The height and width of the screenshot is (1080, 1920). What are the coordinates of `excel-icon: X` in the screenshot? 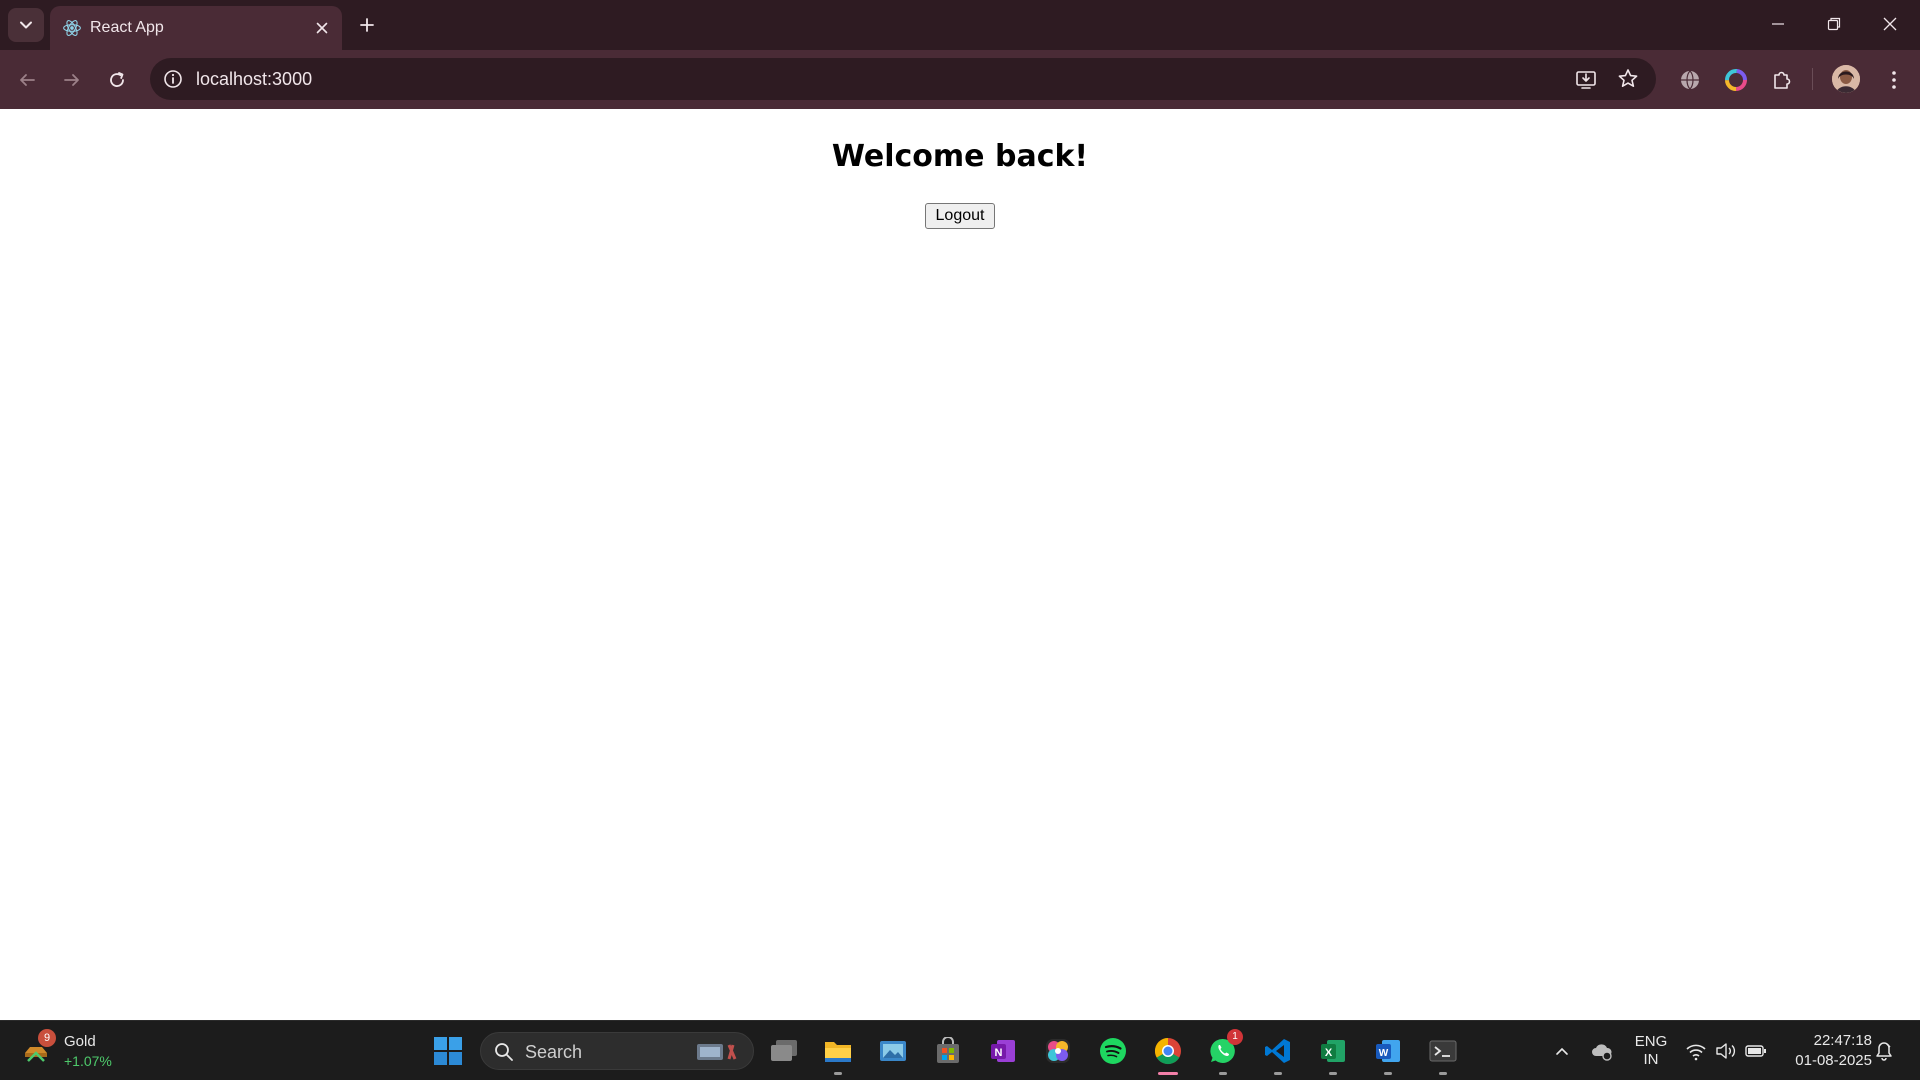 It's located at (1333, 1051).